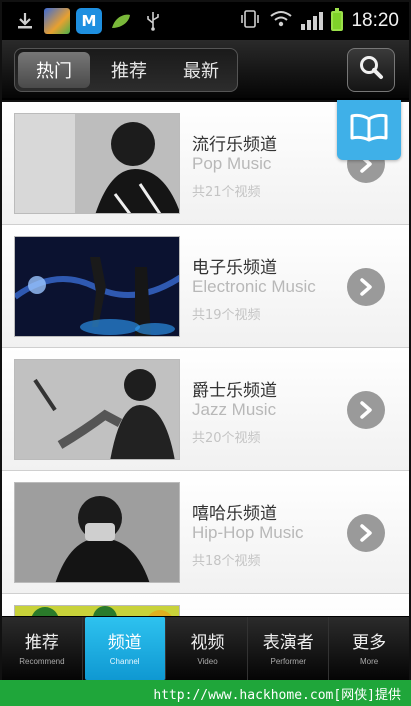 The image size is (411, 706). I want to click on wifi-icon, so click(281, 21).